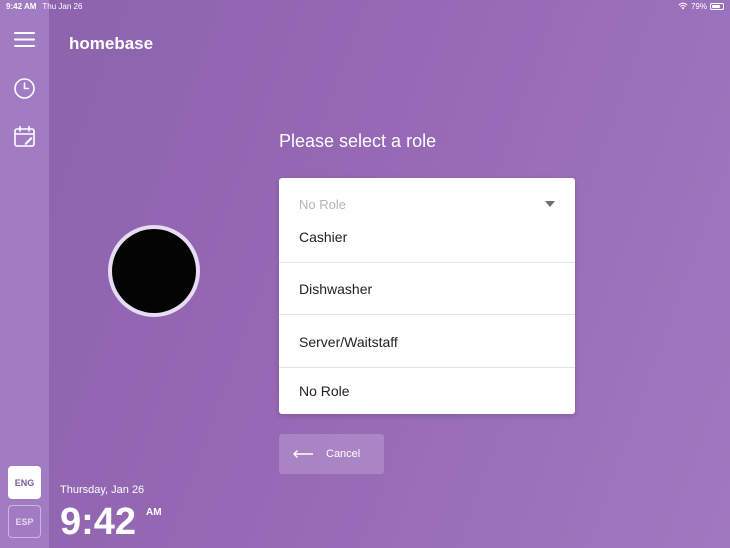 The width and height of the screenshot is (730, 548). I want to click on wifi-icon, so click(683, 6).